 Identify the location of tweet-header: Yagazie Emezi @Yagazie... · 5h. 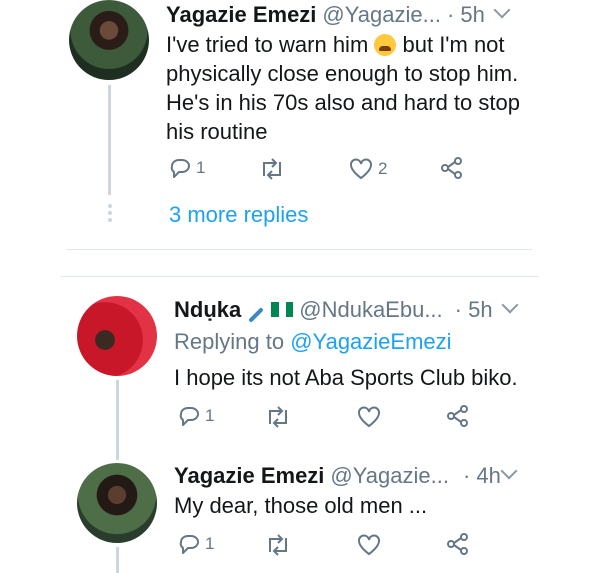
(325, 15).